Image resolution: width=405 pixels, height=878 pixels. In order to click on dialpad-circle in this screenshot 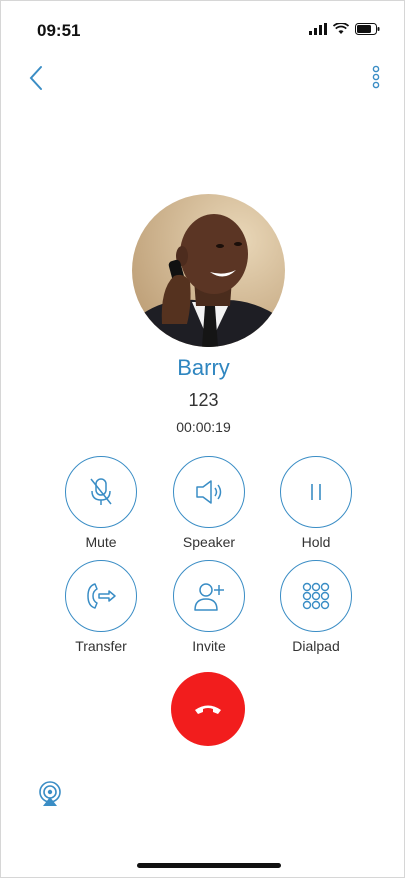, I will do `click(316, 596)`.